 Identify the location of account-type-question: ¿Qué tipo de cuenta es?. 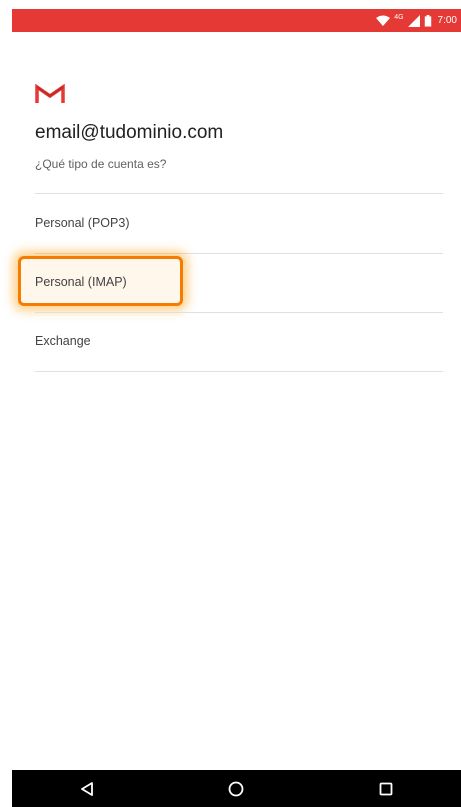
(101, 164).